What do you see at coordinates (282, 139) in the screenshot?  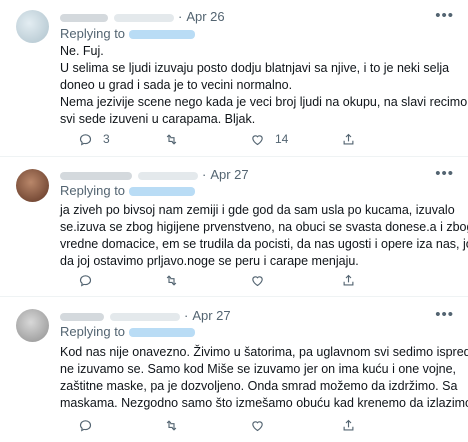 I see `like-count: 14` at bounding box center [282, 139].